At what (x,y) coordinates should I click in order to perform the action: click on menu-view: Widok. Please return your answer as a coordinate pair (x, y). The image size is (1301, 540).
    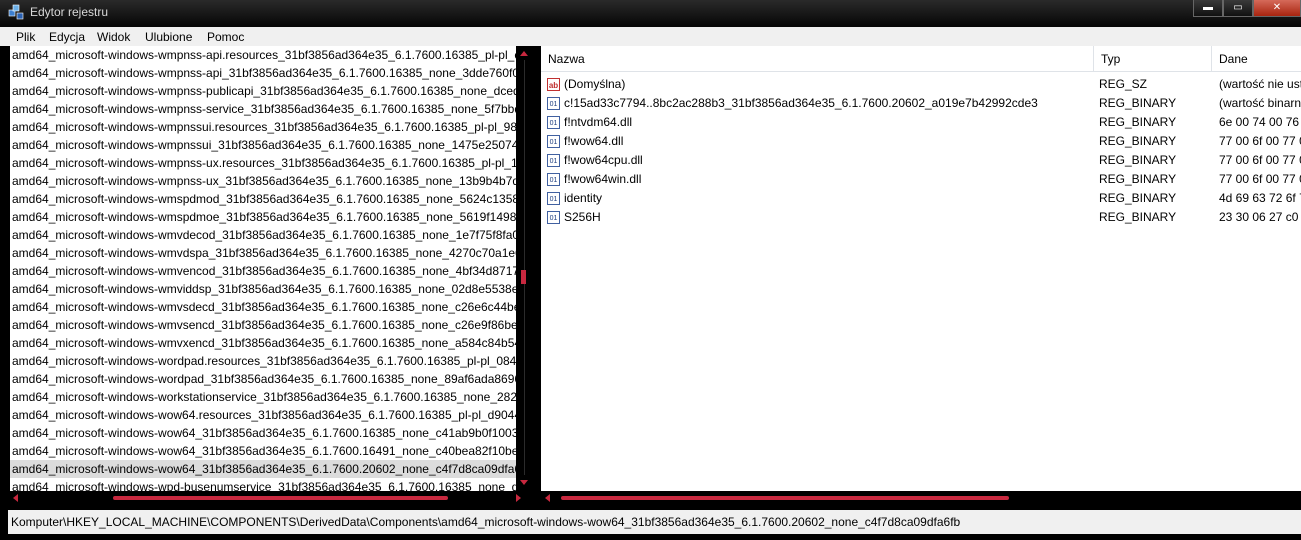
    Looking at the image, I should click on (113, 37).